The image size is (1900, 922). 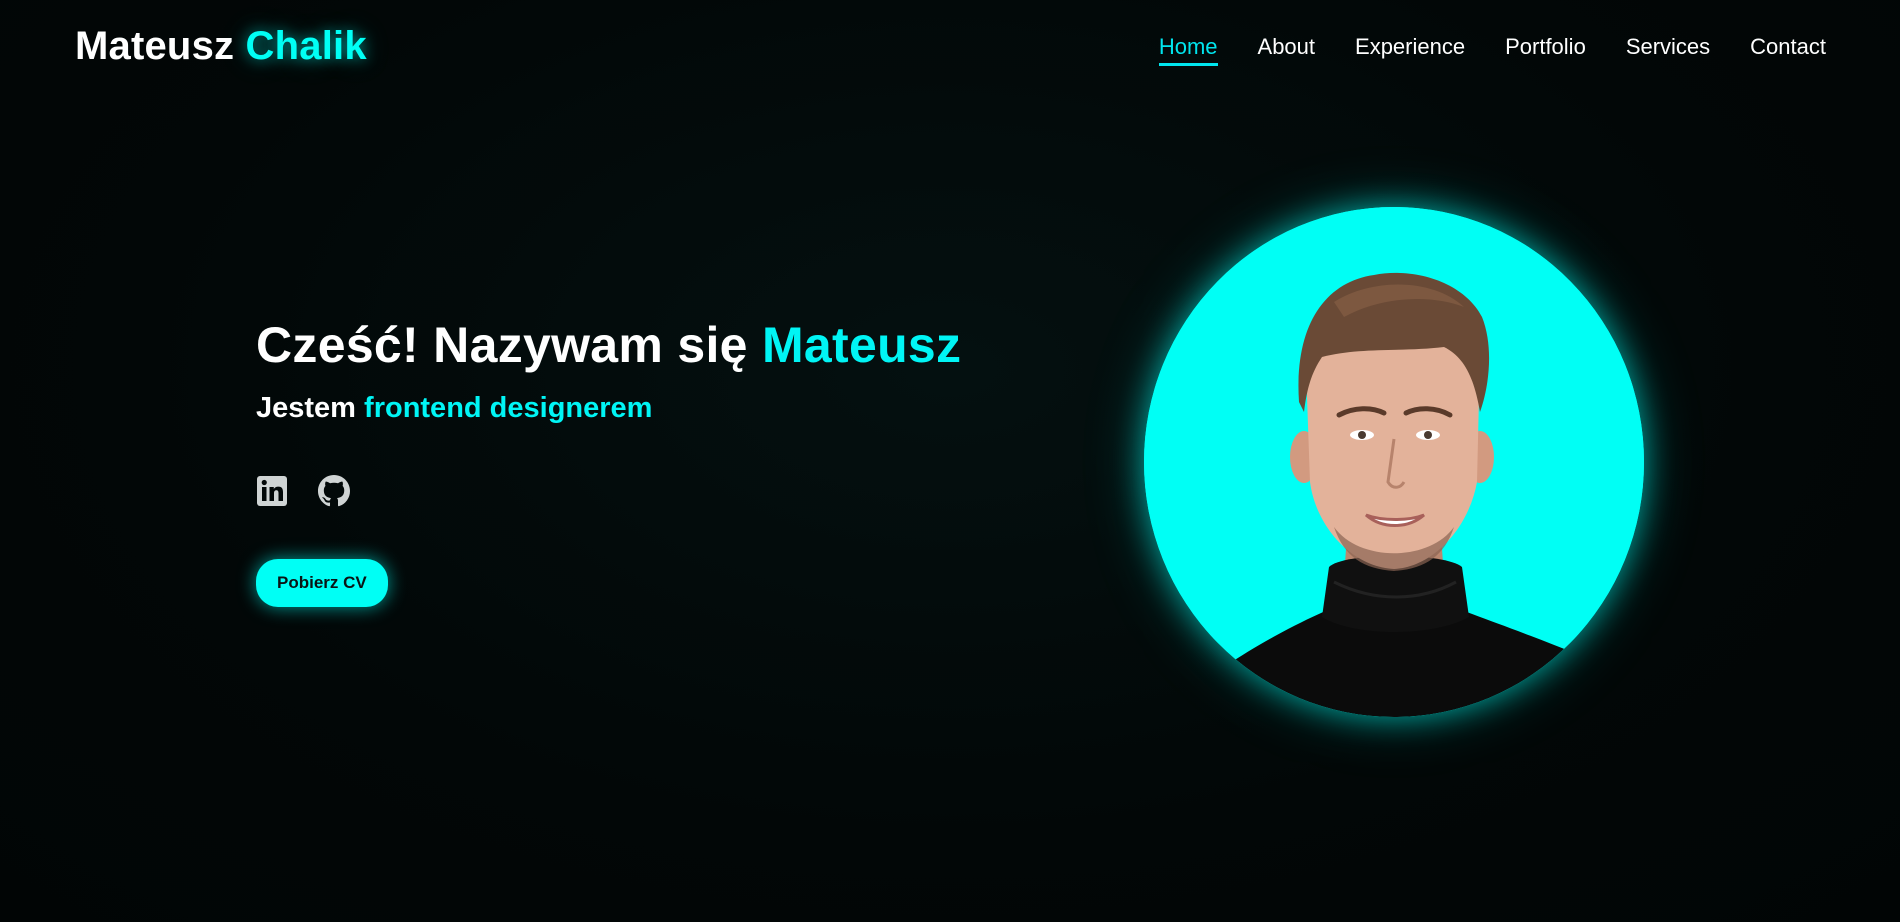 What do you see at coordinates (1188, 50) in the screenshot?
I see `nav-item-home: Home` at bounding box center [1188, 50].